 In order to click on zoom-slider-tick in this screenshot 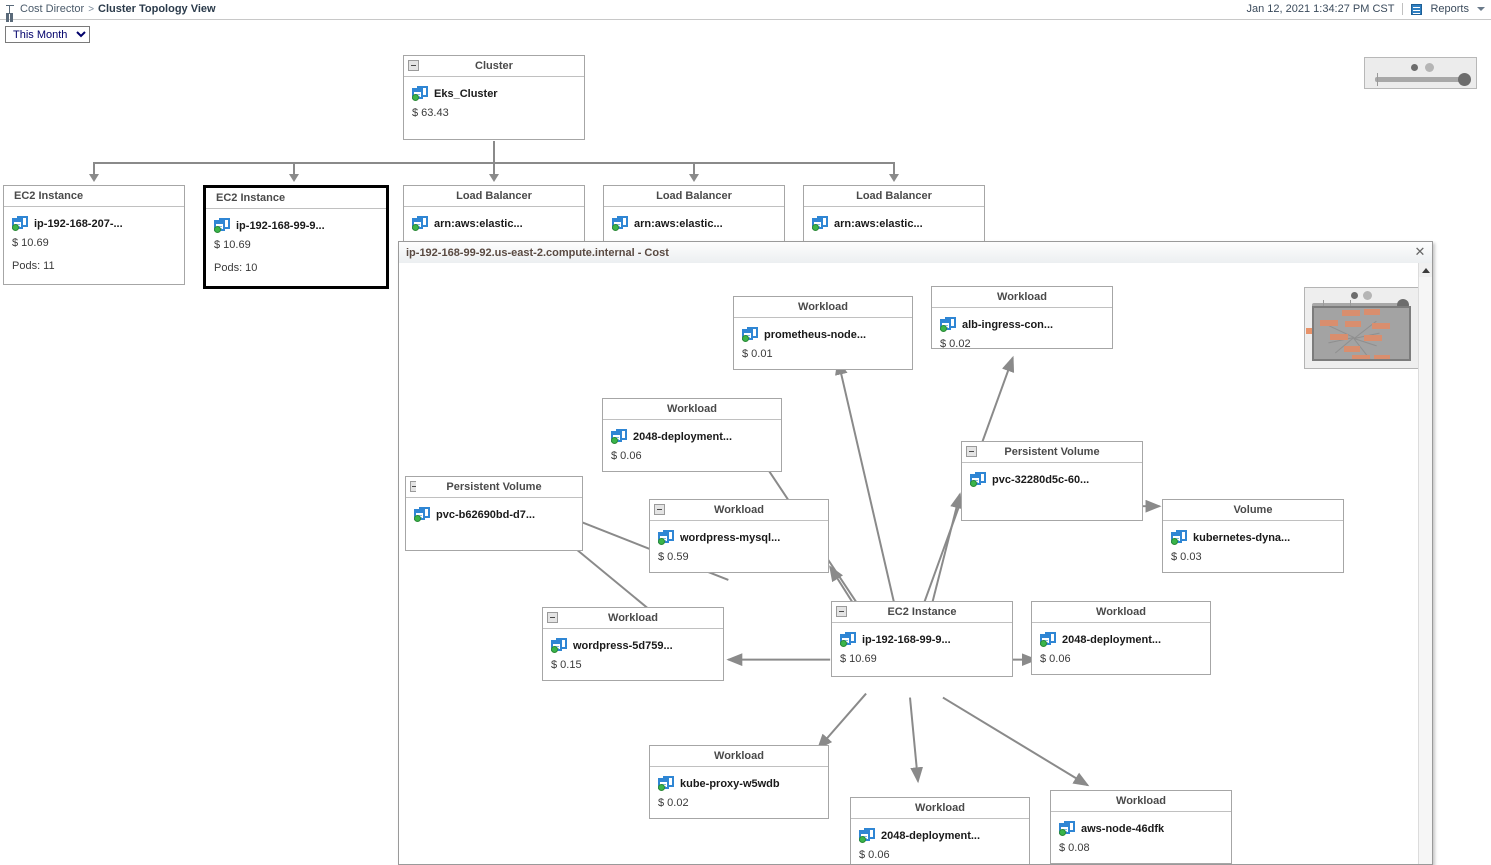, I will do `click(1377, 79)`.